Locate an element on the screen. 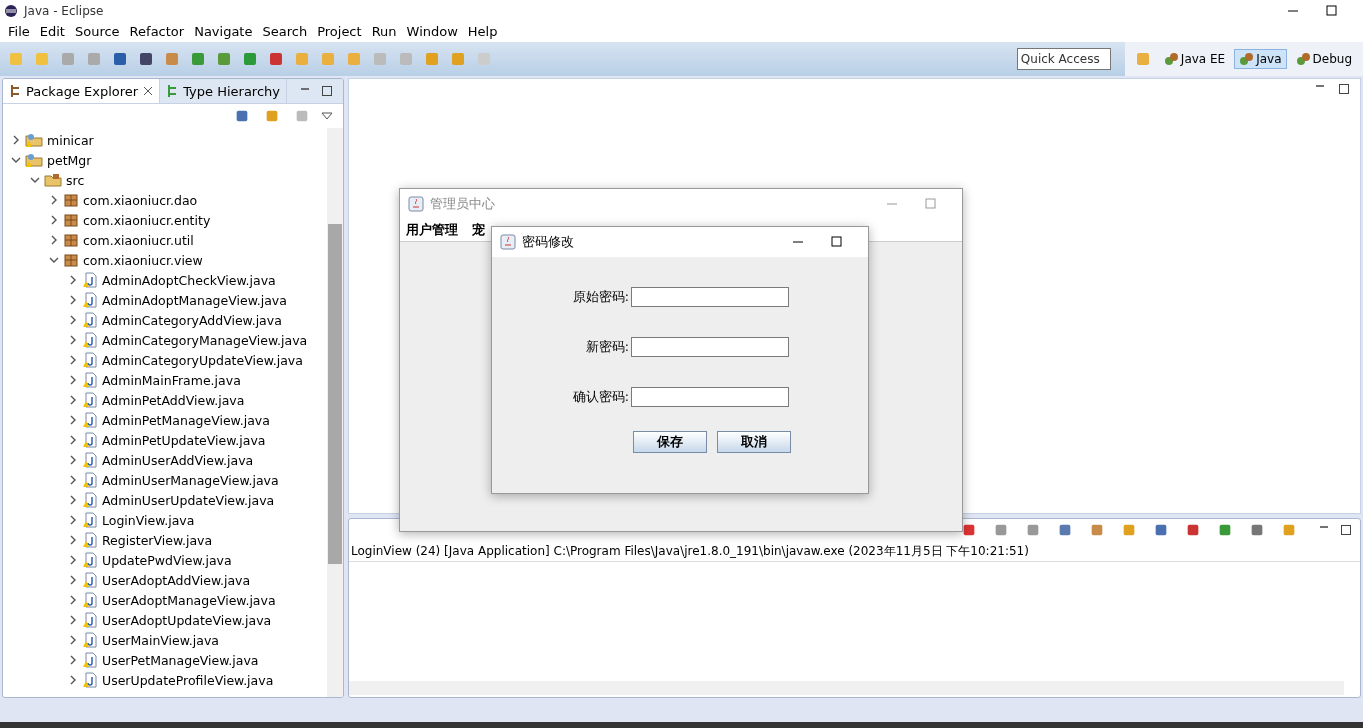  perspective-tab: Java EE is located at coordinates (1194, 59).